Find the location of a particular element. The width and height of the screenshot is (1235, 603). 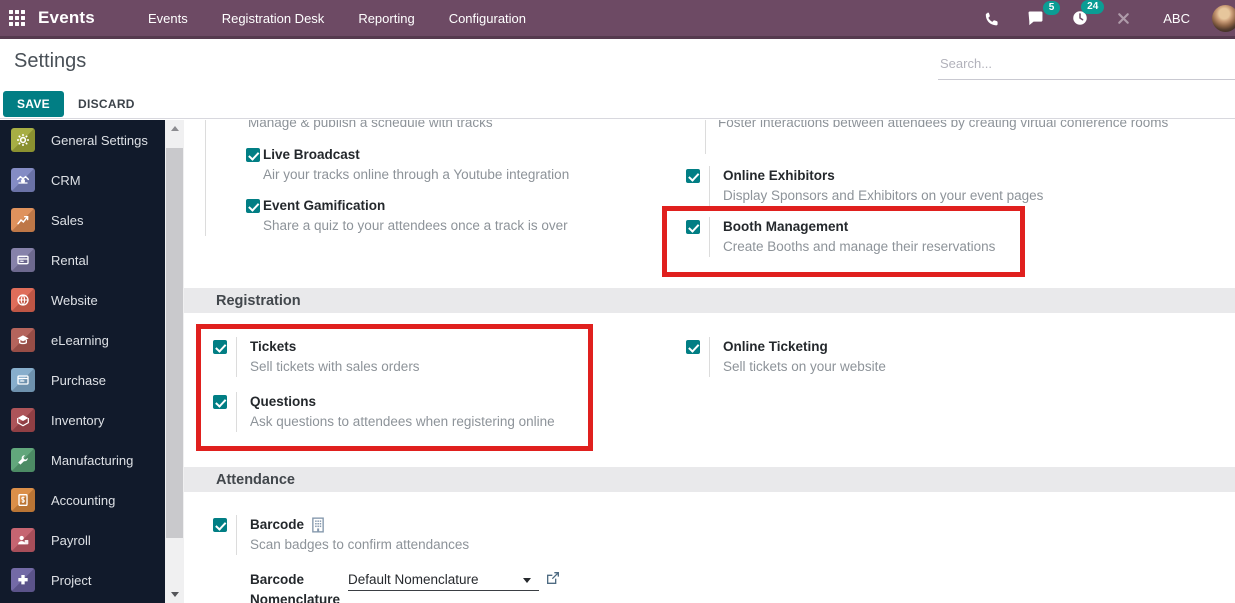

menu-item-reporting: Reporting is located at coordinates (386, 19).